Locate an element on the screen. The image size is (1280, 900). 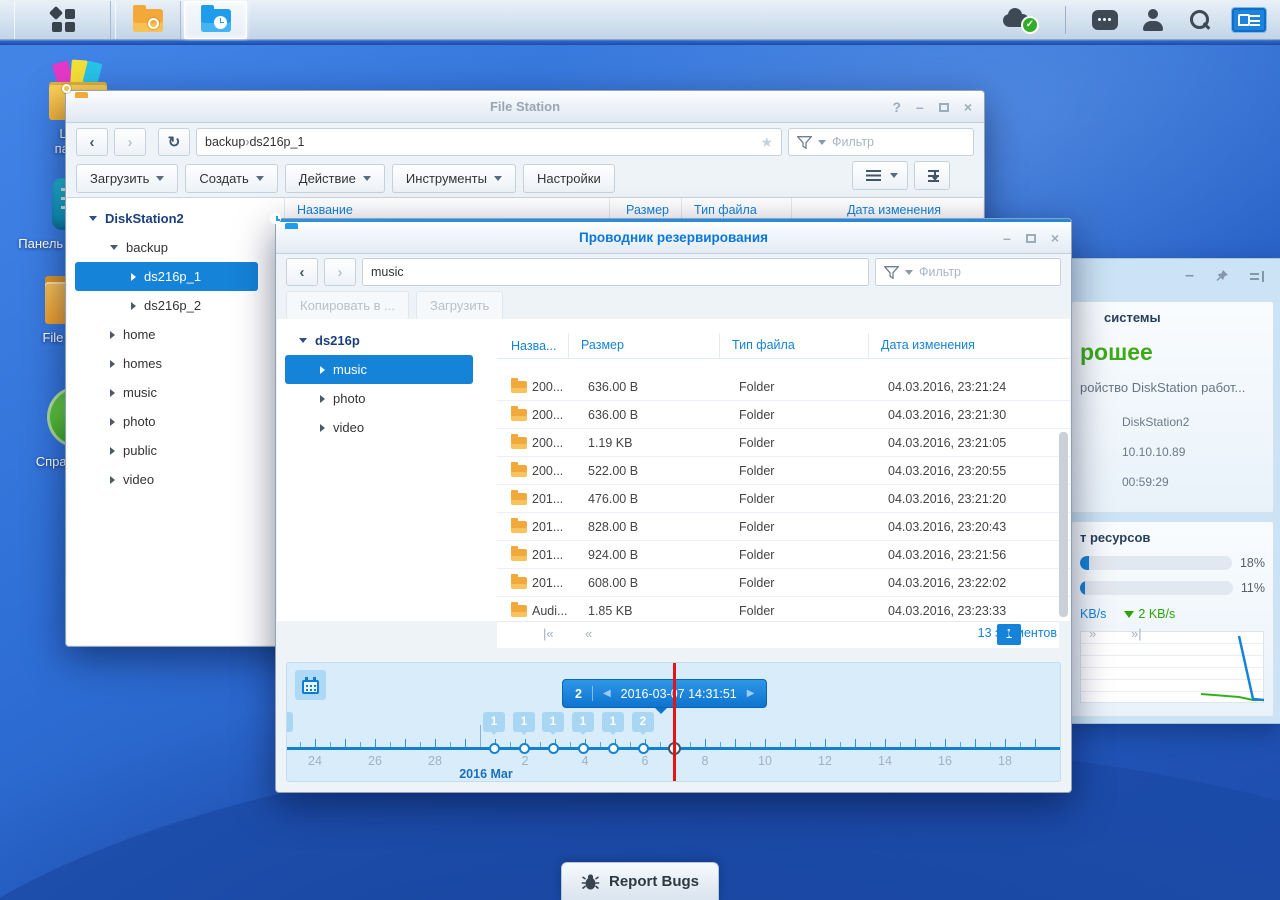
tree-item-label: photo is located at coordinates (349, 398).